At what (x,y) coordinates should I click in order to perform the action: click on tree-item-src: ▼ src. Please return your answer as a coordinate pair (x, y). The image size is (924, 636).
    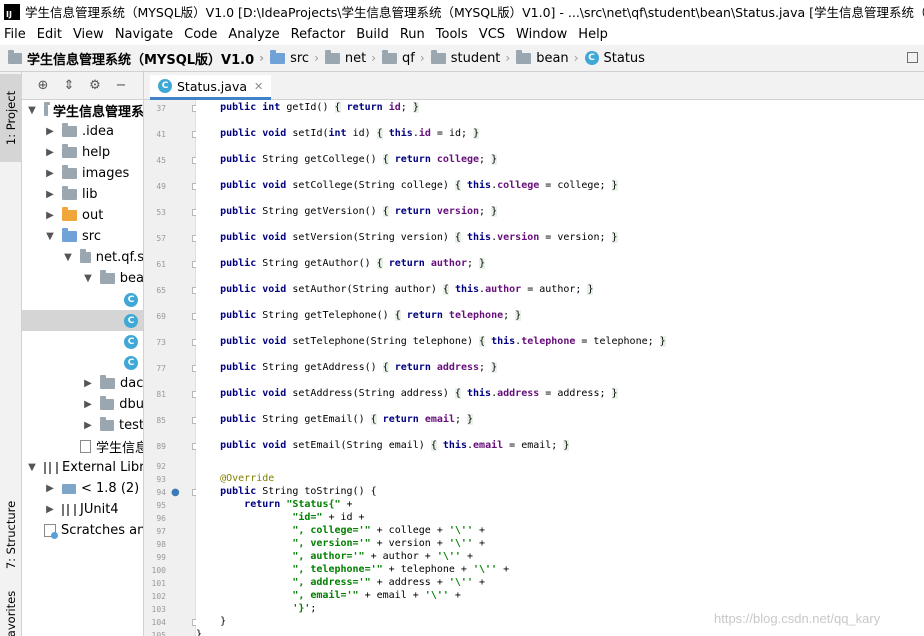
    Looking at the image, I should click on (82, 236).